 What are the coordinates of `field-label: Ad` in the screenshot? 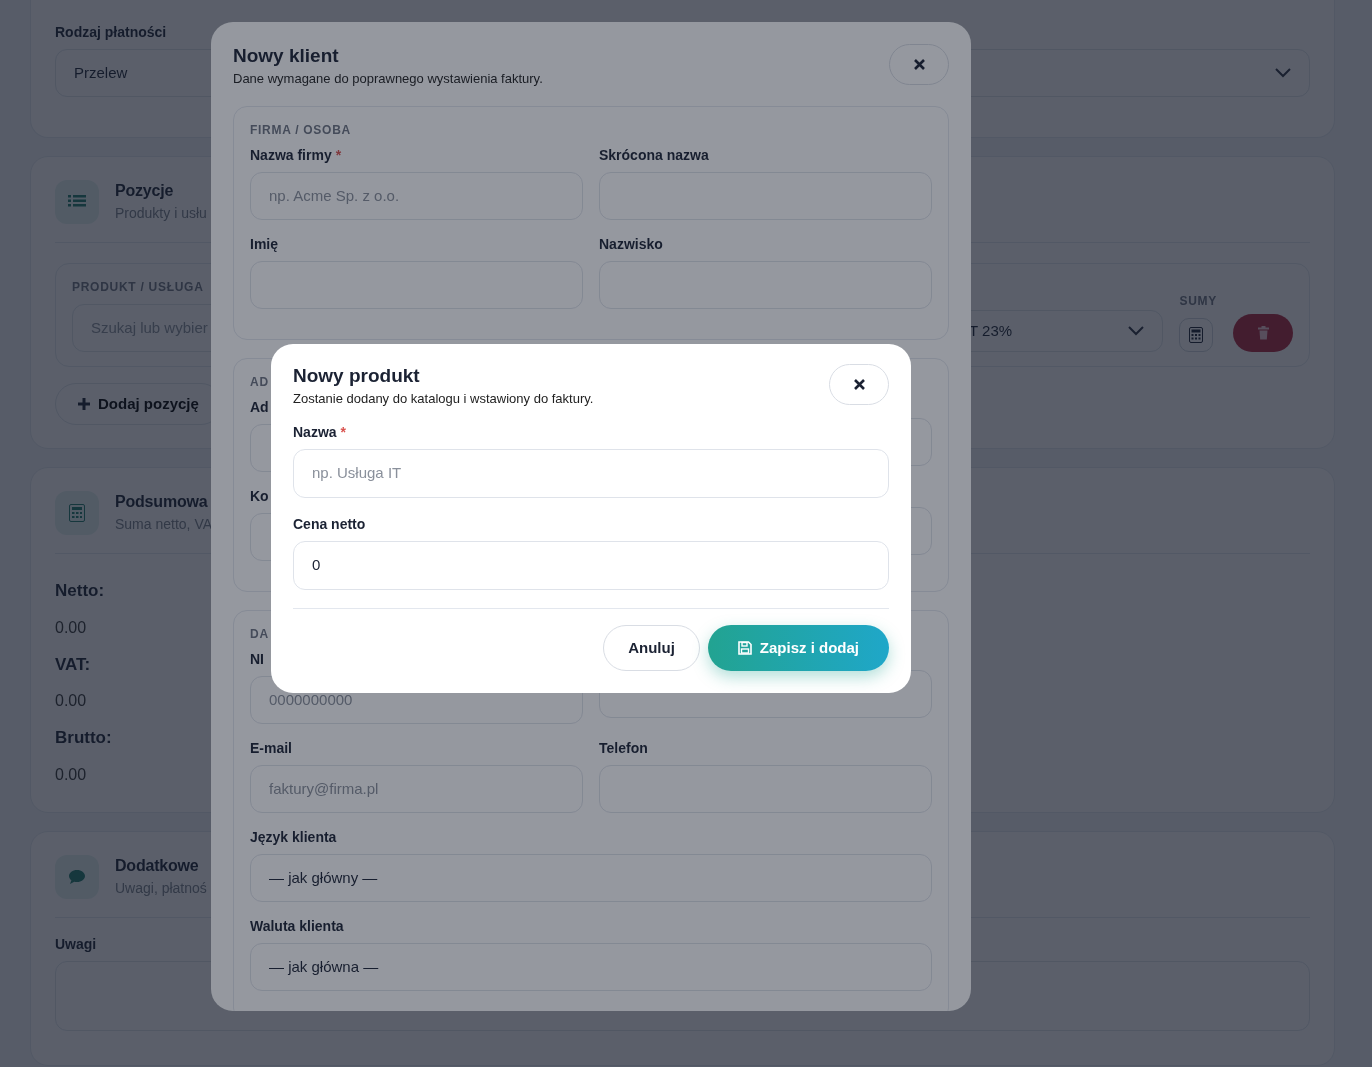 It's located at (259, 408).